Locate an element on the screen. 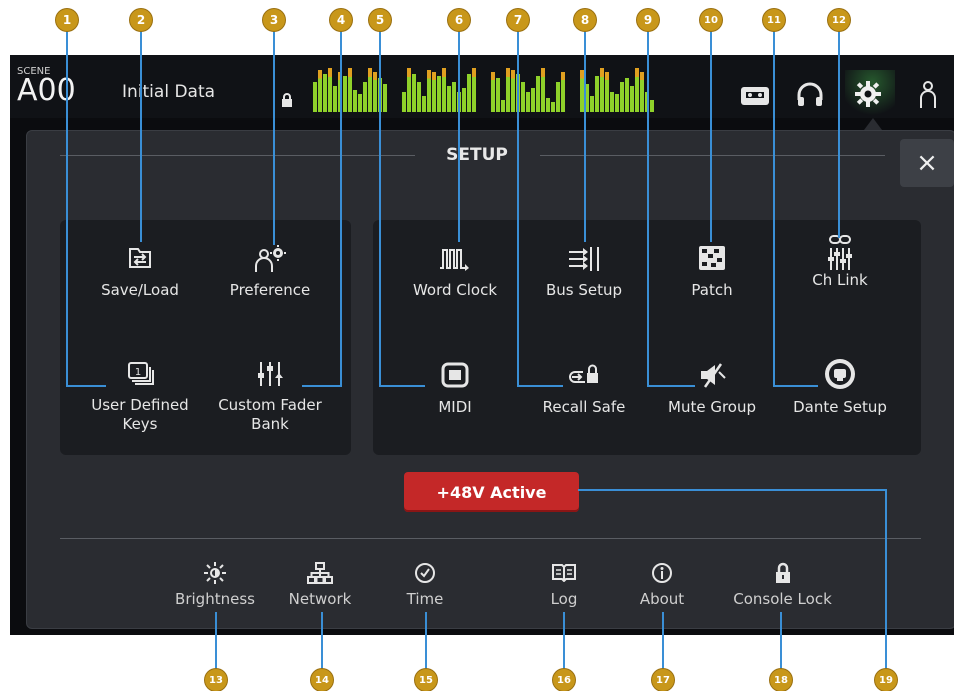  headphones-icon is located at coordinates (810, 97).